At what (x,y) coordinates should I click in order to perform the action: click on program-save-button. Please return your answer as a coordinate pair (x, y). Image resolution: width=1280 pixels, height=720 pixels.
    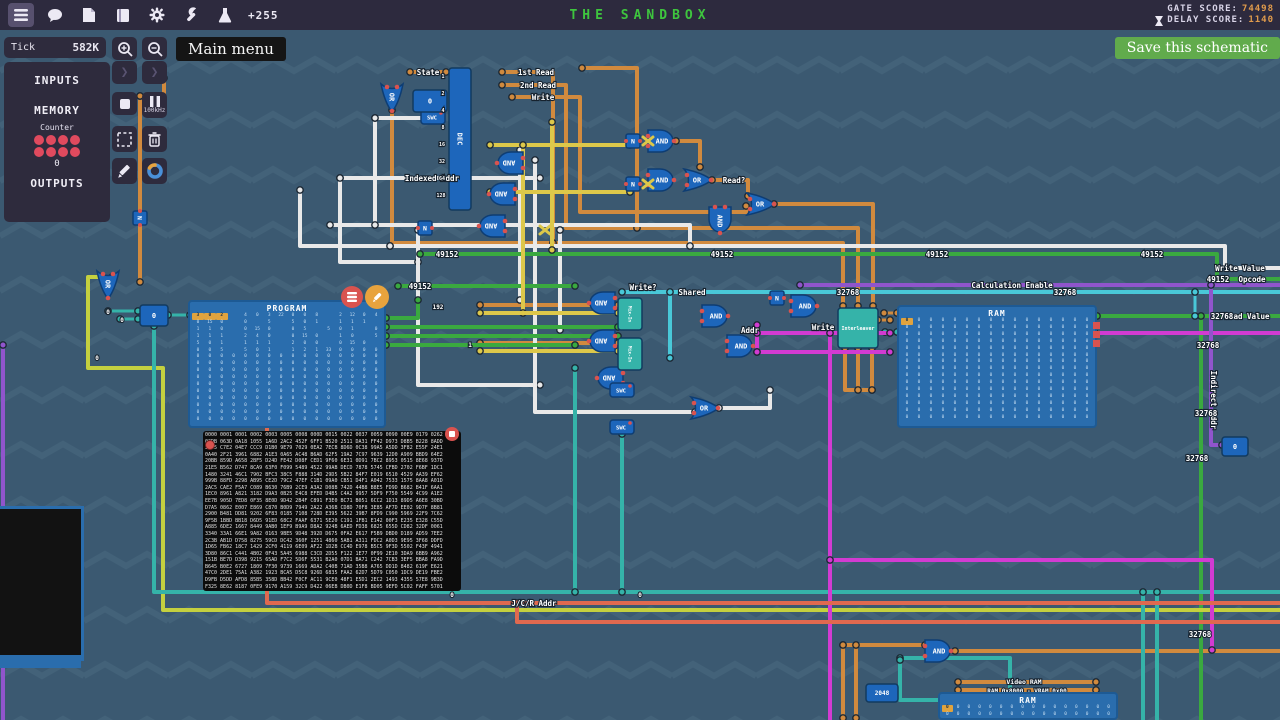
    Looking at the image, I should click on (352, 297).